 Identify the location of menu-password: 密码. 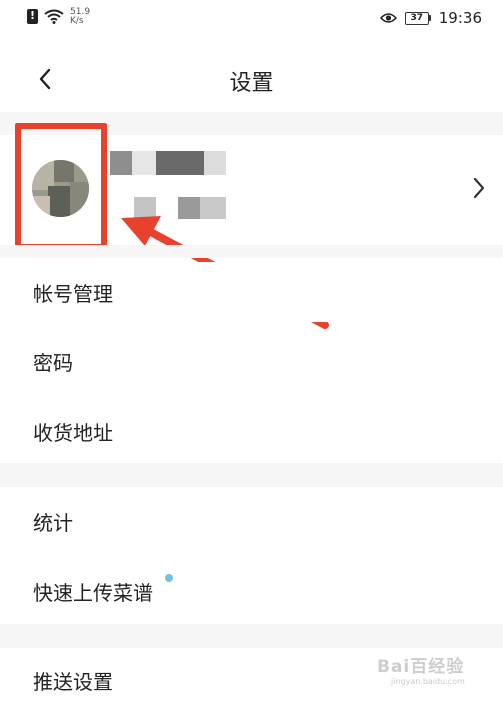
(251, 361).